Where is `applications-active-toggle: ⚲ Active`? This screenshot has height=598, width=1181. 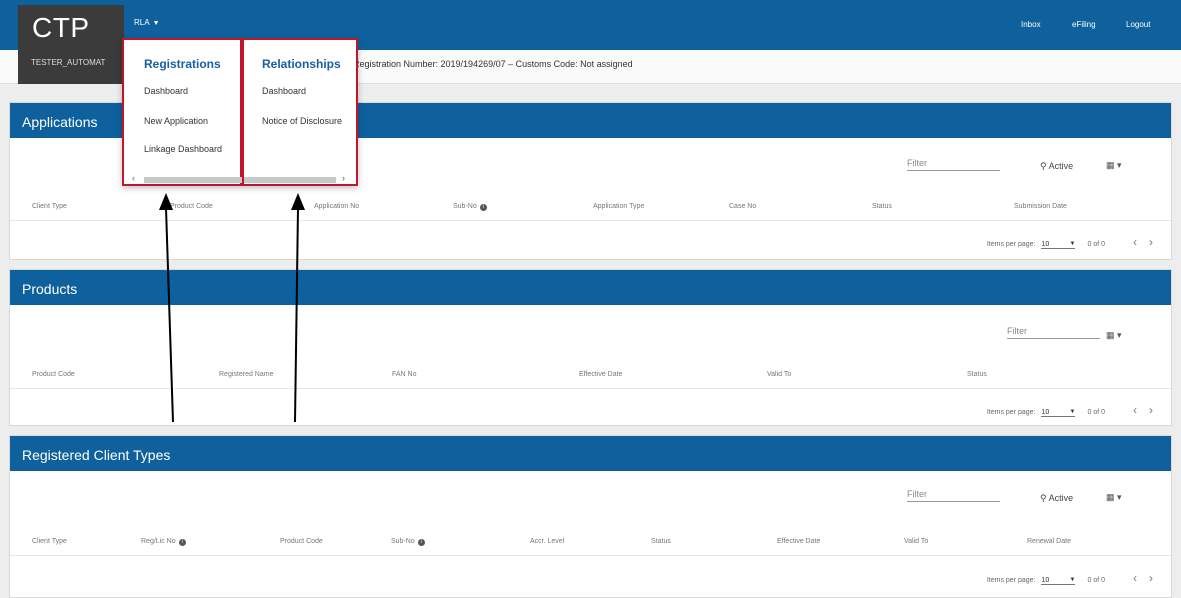
applications-active-toggle: ⚲ Active is located at coordinates (1056, 166).